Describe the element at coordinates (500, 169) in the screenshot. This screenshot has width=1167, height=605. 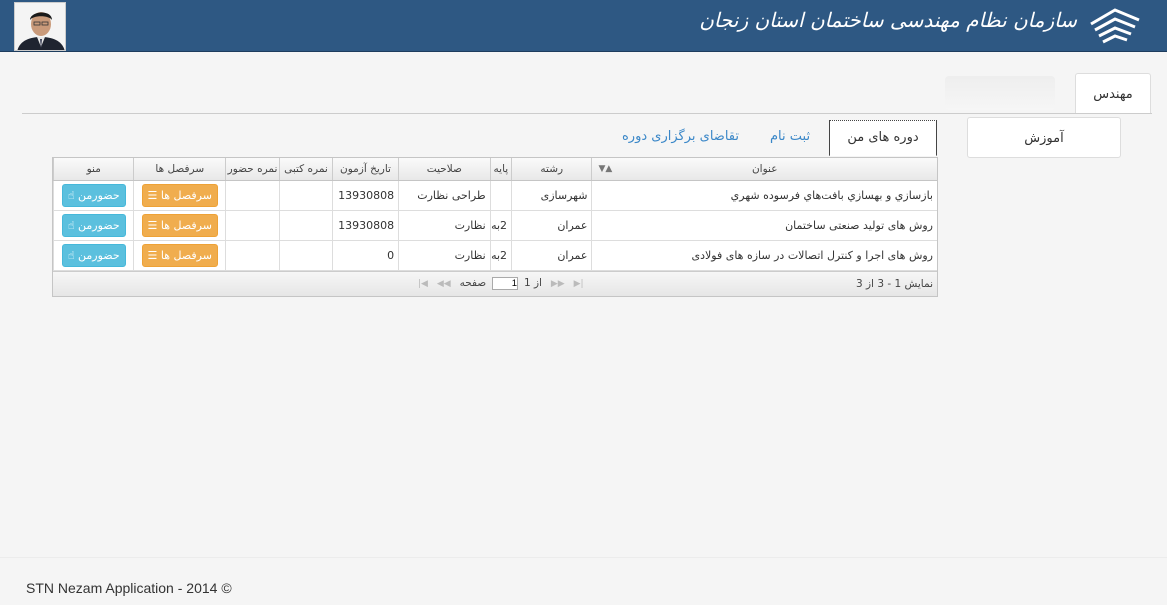
I see `col-grade-header: پایه` at that location.